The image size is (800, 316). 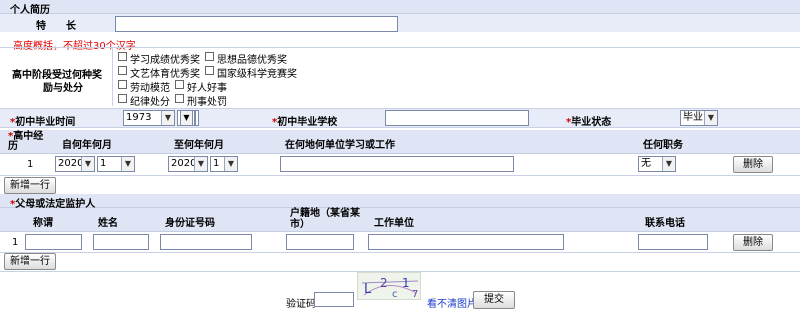 What do you see at coordinates (368, 289) in the screenshot?
I see `svg-text: L` at bounding box center [368, 289].